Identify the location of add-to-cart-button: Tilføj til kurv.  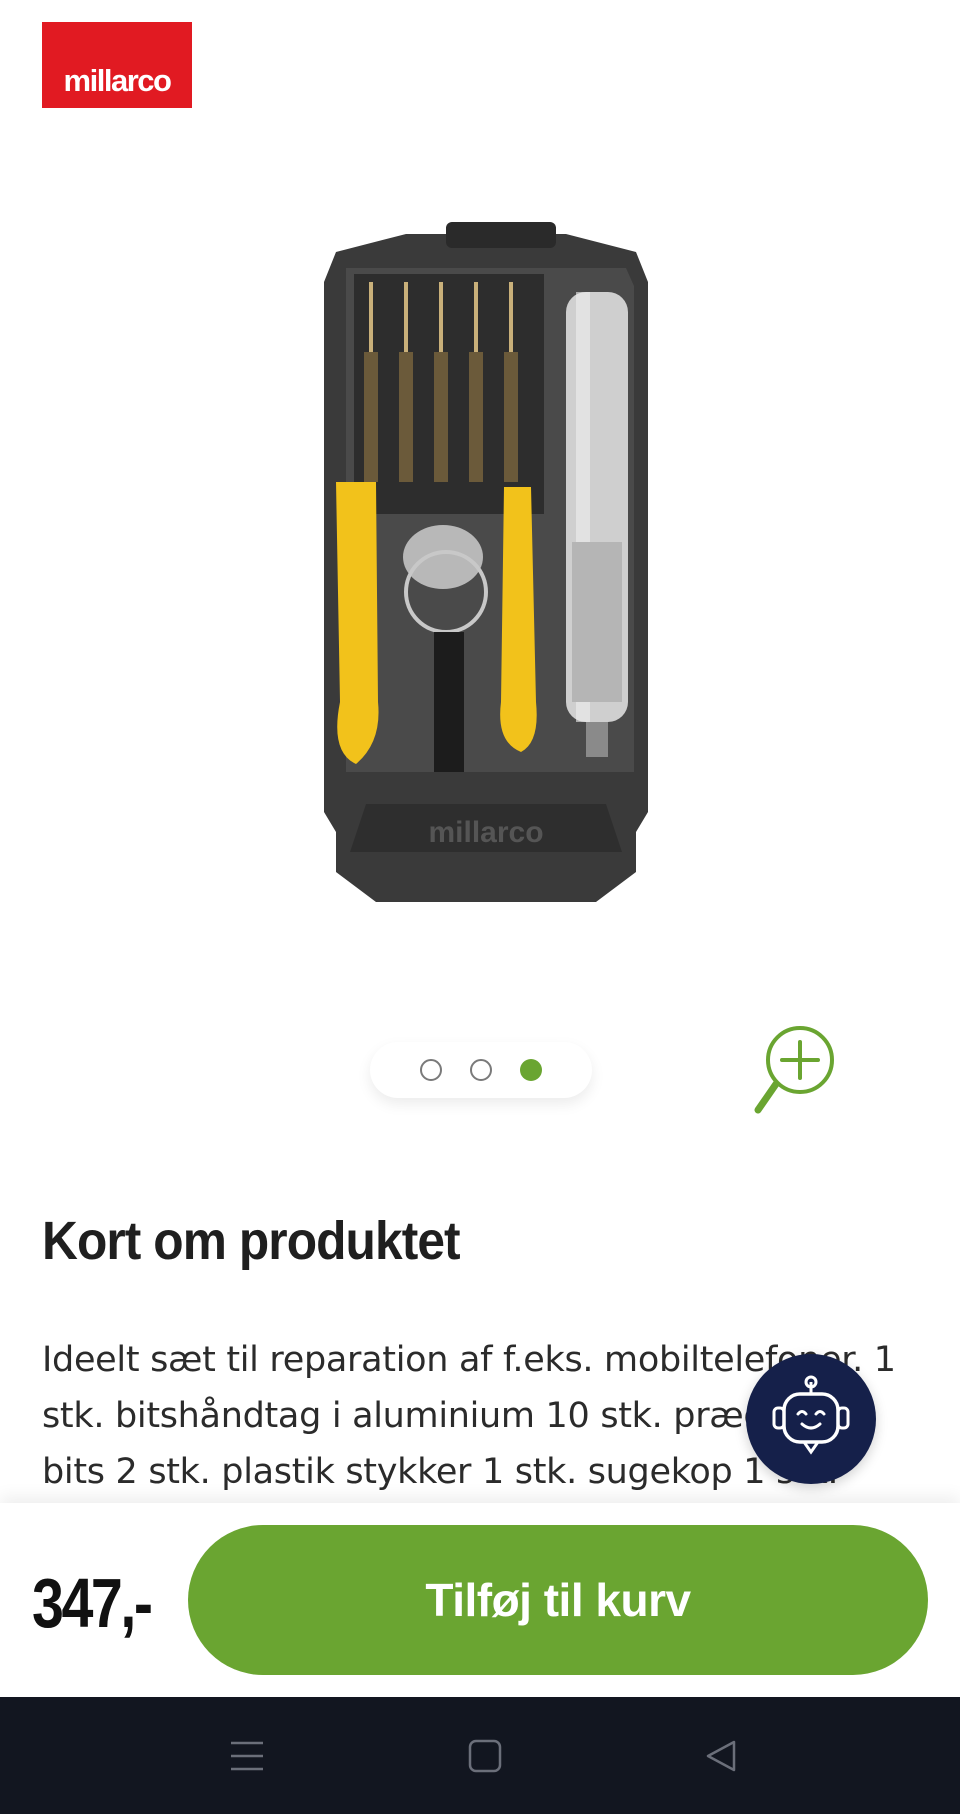
(558, 1600).